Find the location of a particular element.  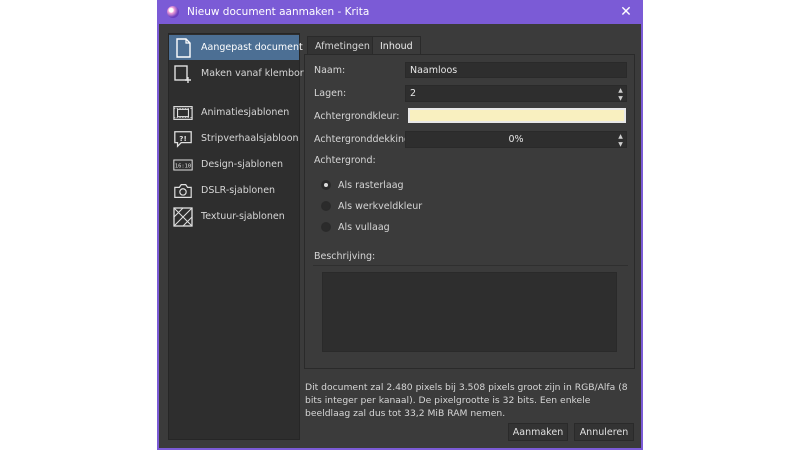

bg-color-label: Achtergrondkleur: is located at coordinates (357, 116).